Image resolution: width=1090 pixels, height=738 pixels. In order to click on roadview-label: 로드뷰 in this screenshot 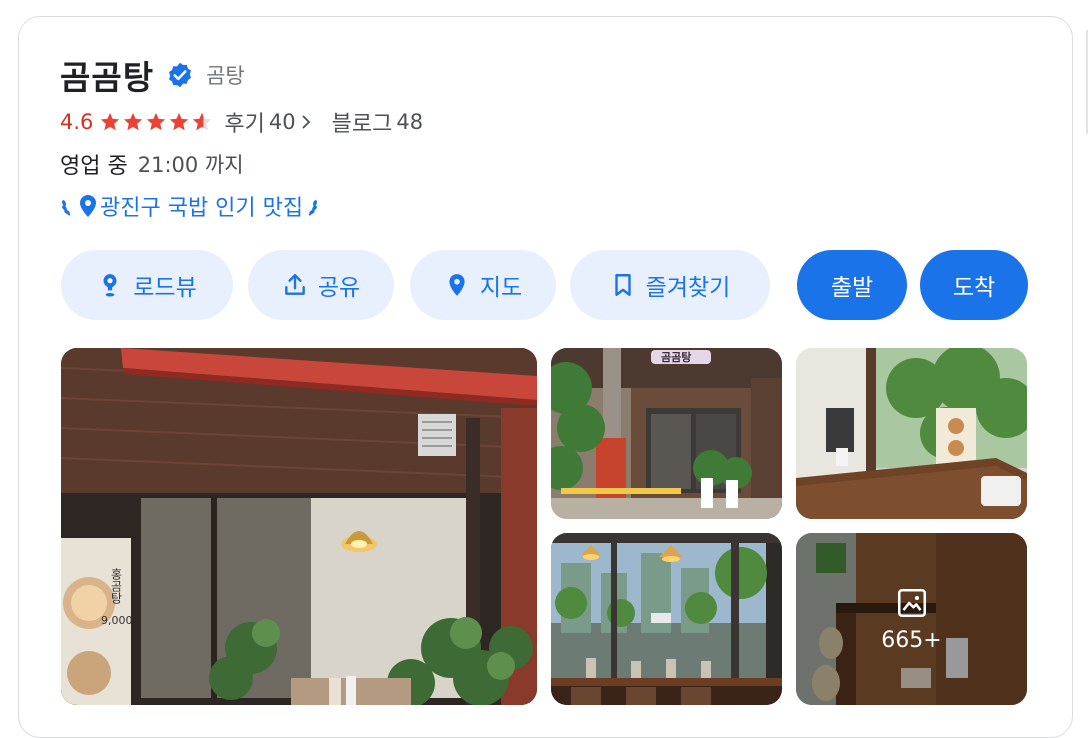, I will do `click(165, 288)`.